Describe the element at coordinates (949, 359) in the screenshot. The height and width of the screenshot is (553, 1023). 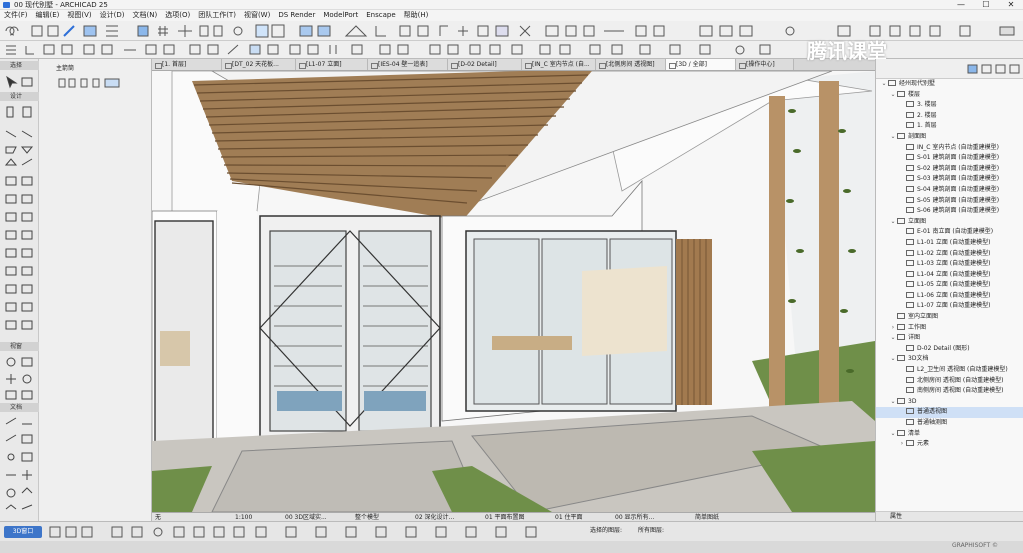
I see `navigator-item: ⌄ 3D文档` at that location.